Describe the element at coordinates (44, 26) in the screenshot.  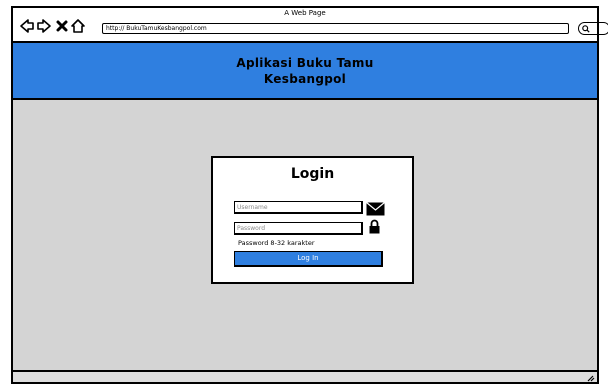
I see `forward-arrow-icon` at that location.